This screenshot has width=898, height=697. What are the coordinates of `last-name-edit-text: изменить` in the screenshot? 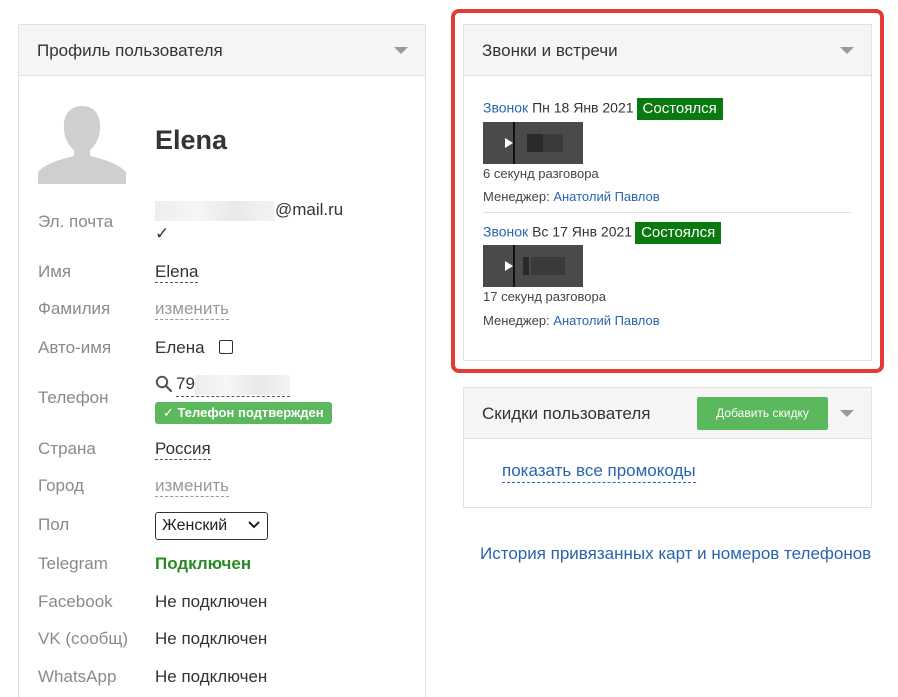 It's located at (192, 309).